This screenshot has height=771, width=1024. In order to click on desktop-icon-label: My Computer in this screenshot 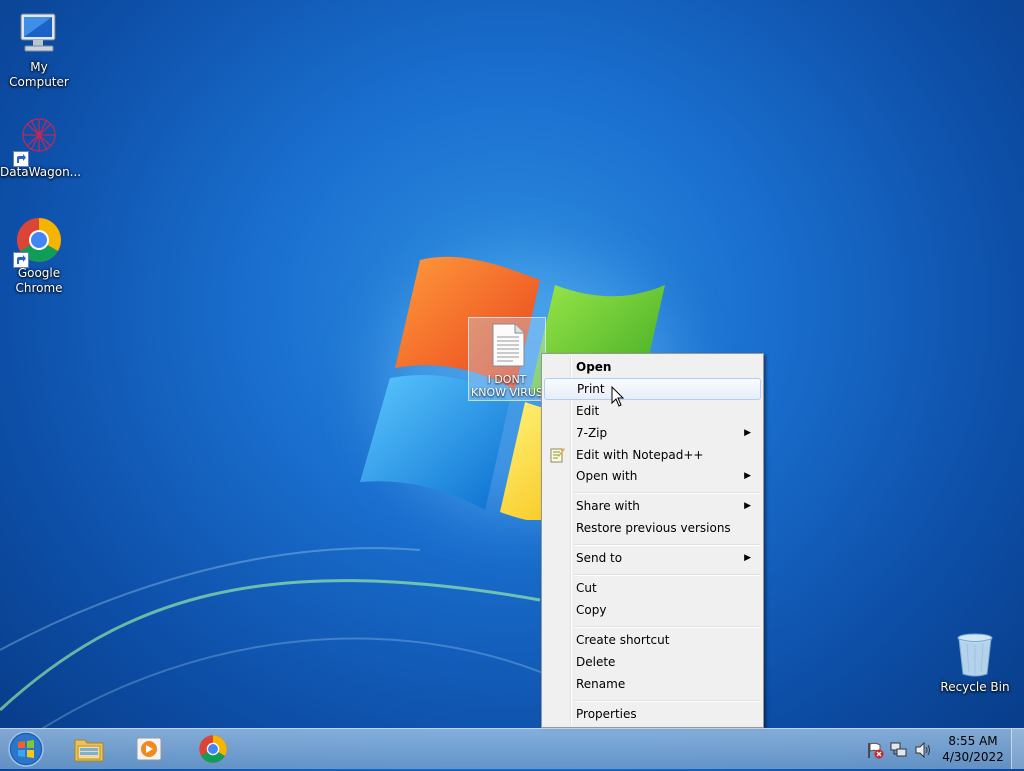, I will do `click(39, 74)`.